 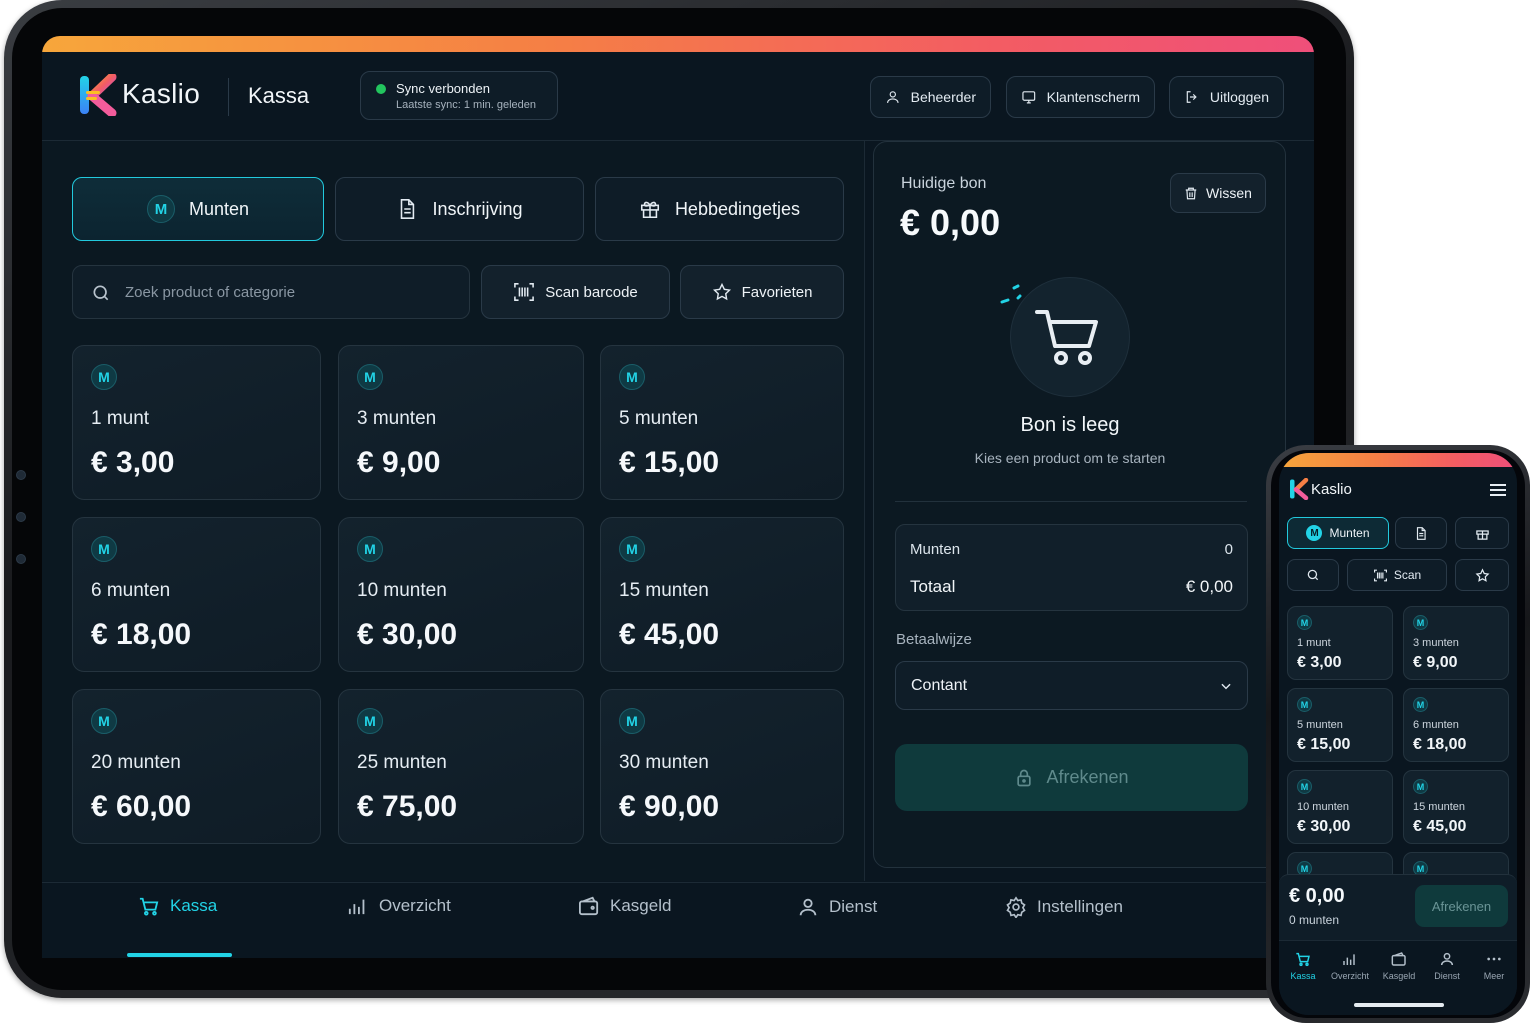 I want to click on product-price: € 45,00, so click(x=669, y=634).